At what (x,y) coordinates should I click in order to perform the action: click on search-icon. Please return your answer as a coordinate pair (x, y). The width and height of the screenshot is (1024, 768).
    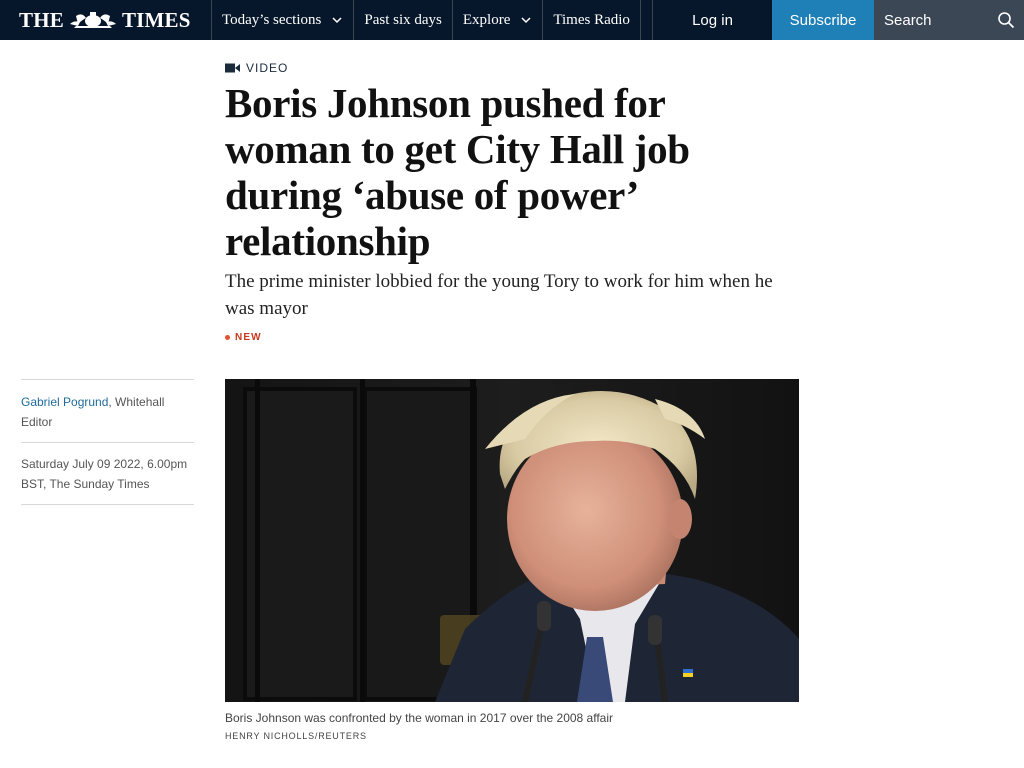
    Looking at the image, I should click on (1006, 20).